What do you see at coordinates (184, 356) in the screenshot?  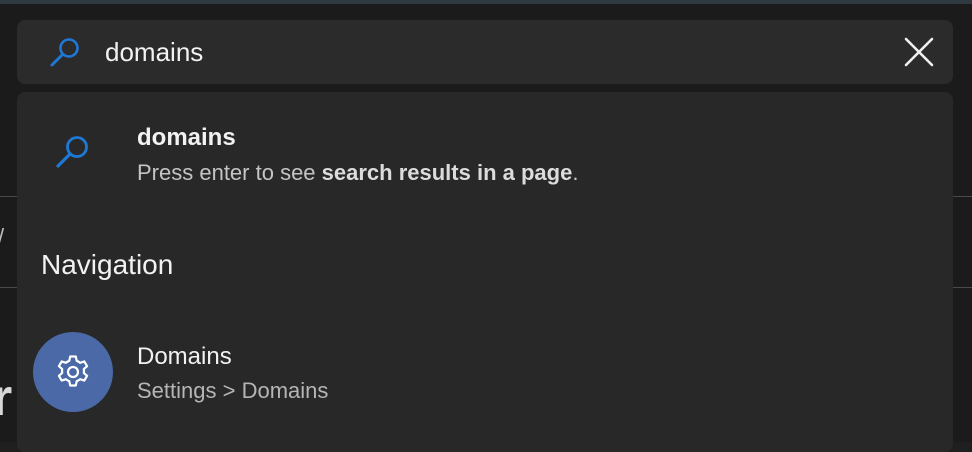 I see `nav-item-title: Domains` at bounding box center [184, 356].